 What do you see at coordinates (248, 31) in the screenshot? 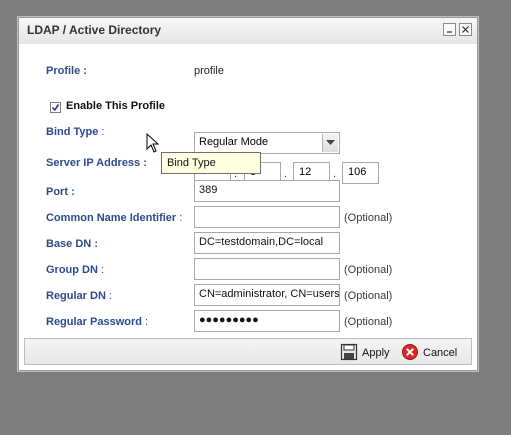
I see `title-bar: LDAP / Active Directory` at bounding box center [248, 31].